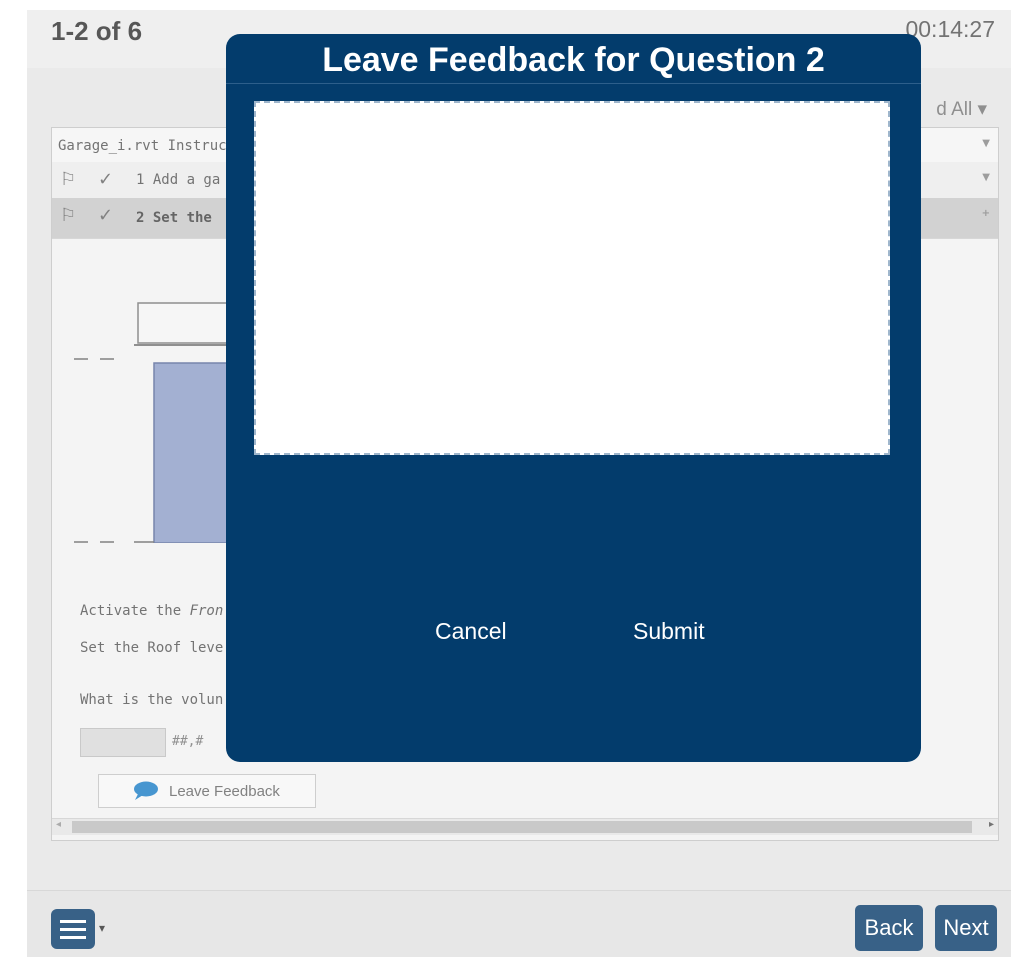  Describe the element at coordinates (669, 631) in the screenshot. I see `submit-button: Submit` at that location.